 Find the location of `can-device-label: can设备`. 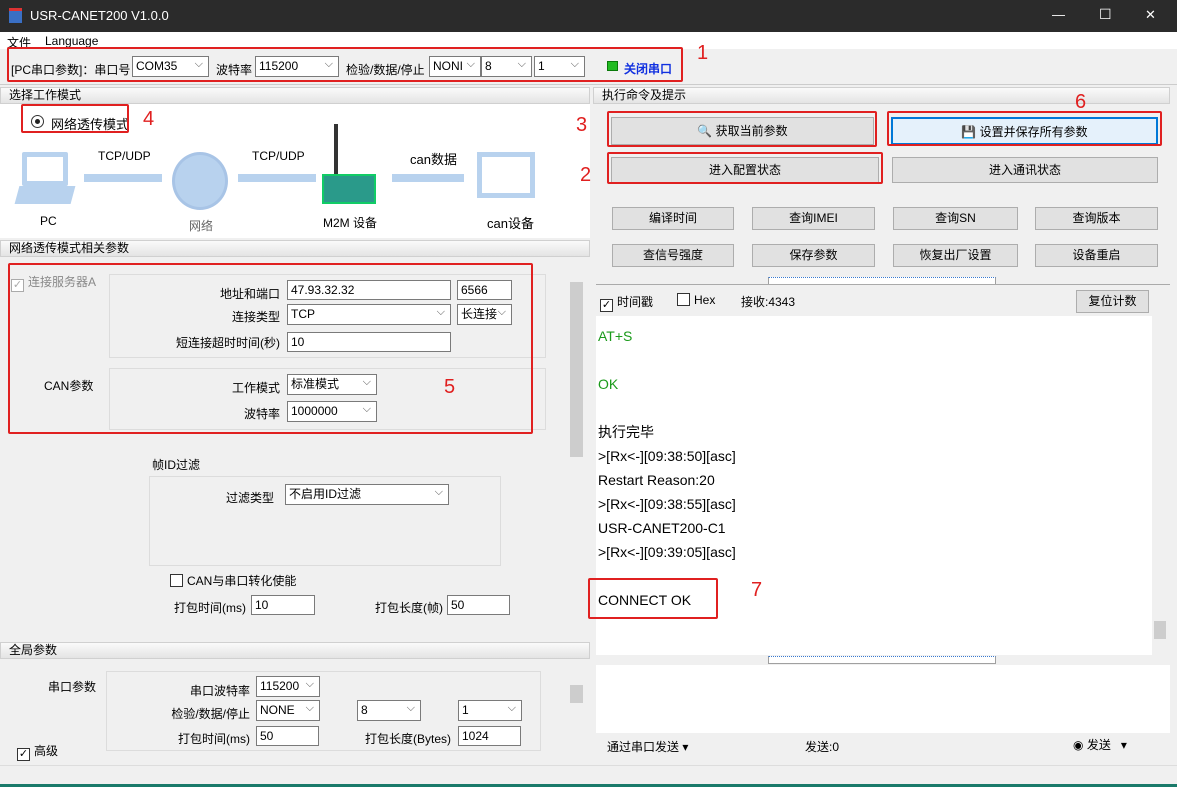

can-device-label: can设备 is located at coordinates (510, 223).